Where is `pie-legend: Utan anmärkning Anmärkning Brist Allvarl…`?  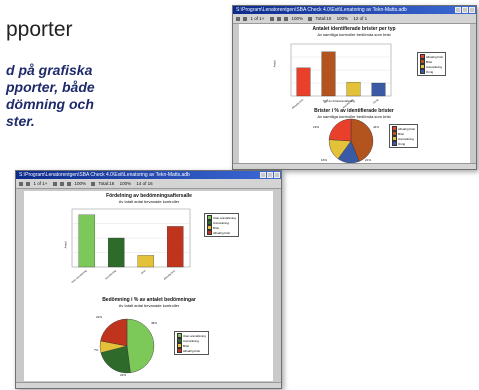 pie-legend: Utan anmärkning Anmärkning Brist Allvarl… is located at coordinates (191, 343).